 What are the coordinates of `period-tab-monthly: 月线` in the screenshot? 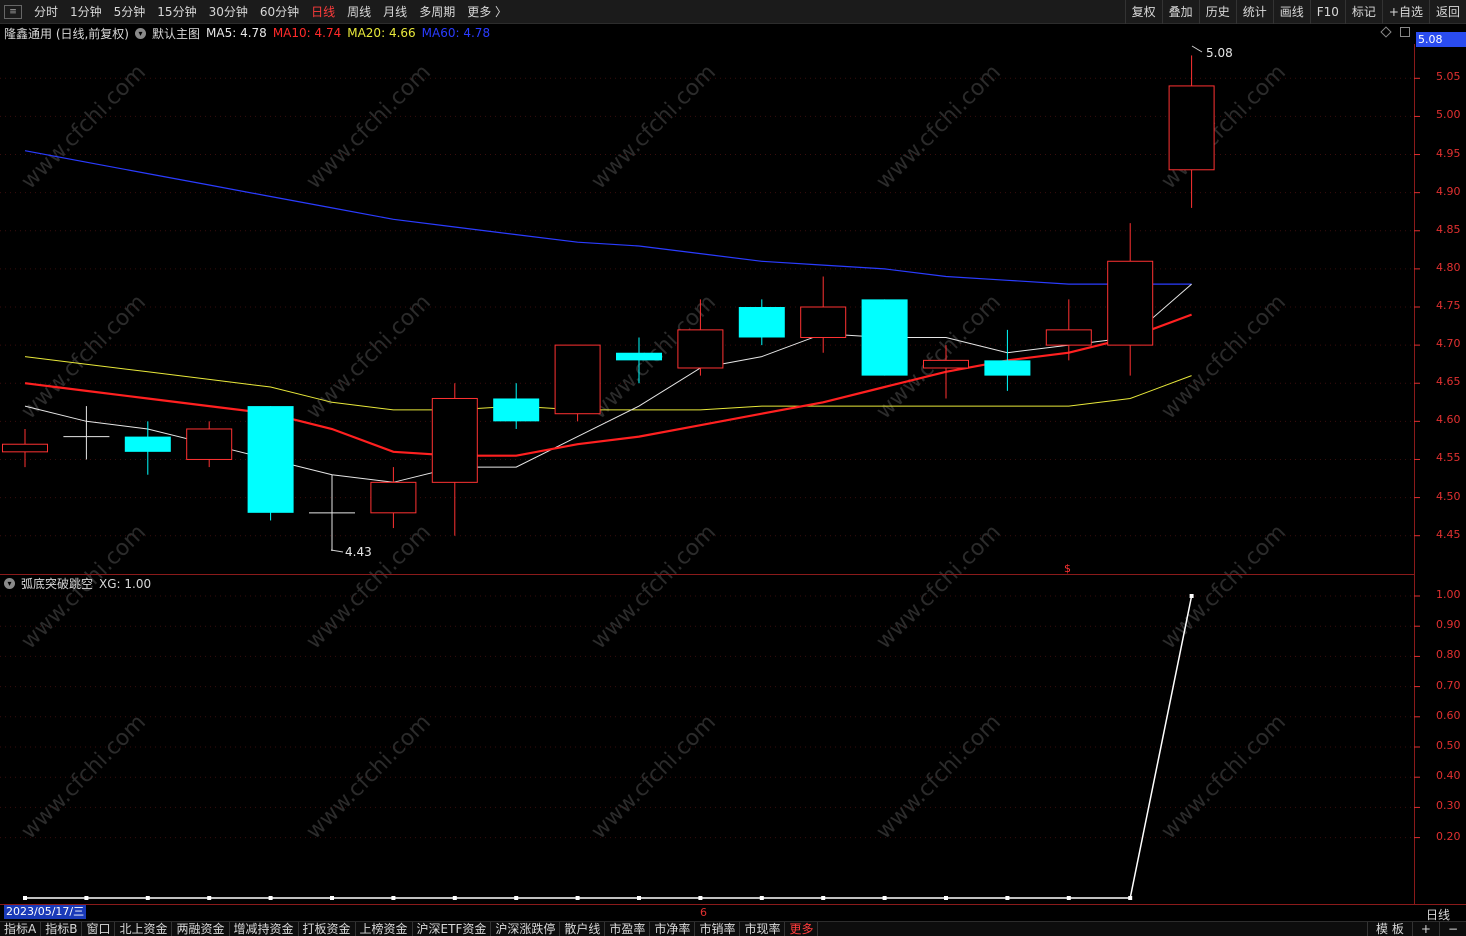 It's located at (395, 12).